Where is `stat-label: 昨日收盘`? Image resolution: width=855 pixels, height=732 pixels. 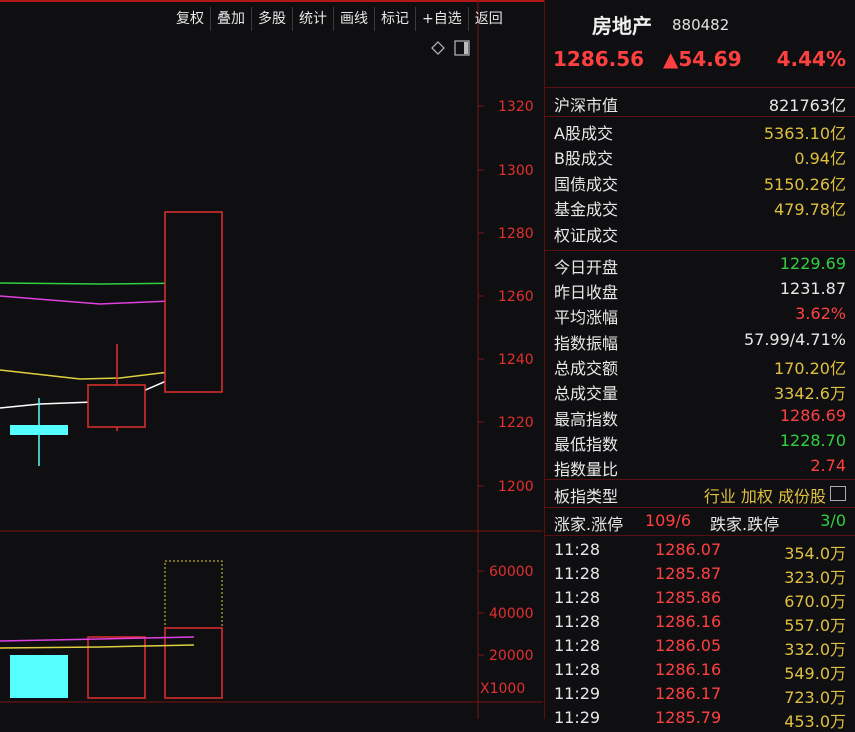 stat-label: 昨日收盘 is located at coordinates (586, 292).